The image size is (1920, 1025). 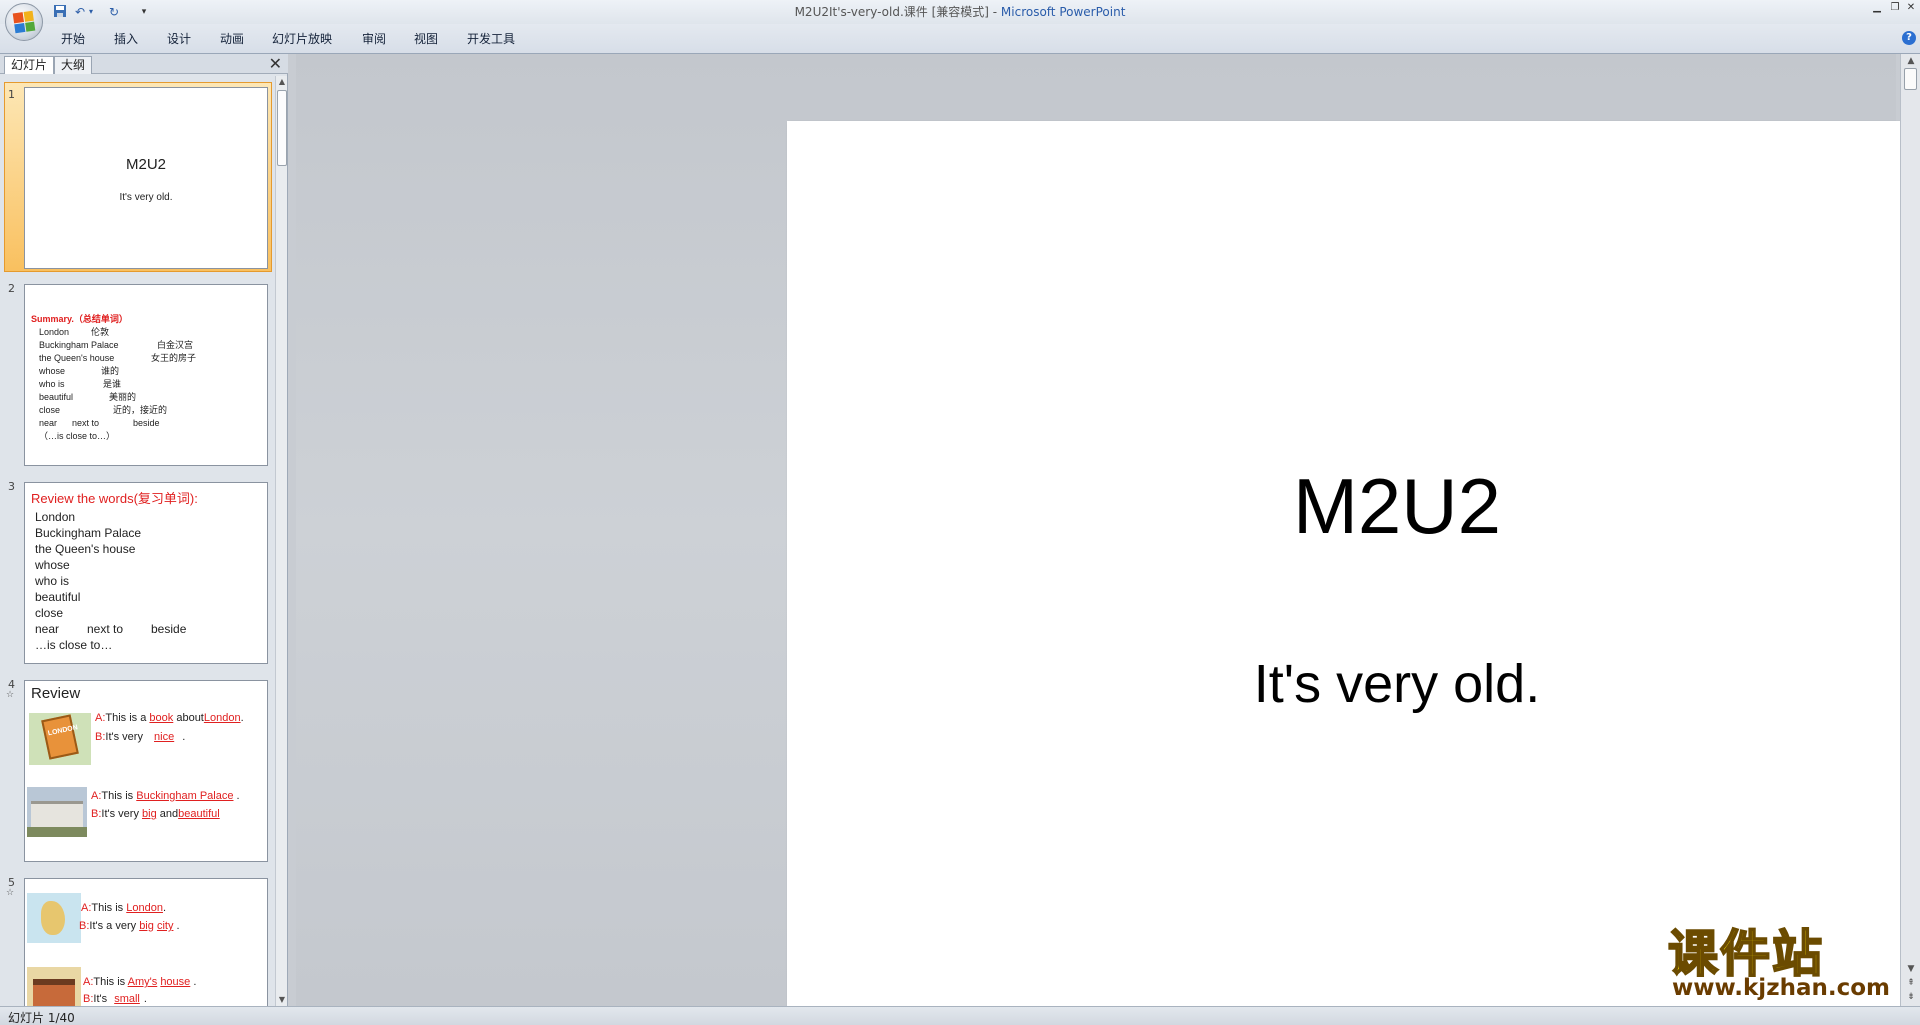 I want to click on dialog-line: B:It's small., so click(x=115, y=999).